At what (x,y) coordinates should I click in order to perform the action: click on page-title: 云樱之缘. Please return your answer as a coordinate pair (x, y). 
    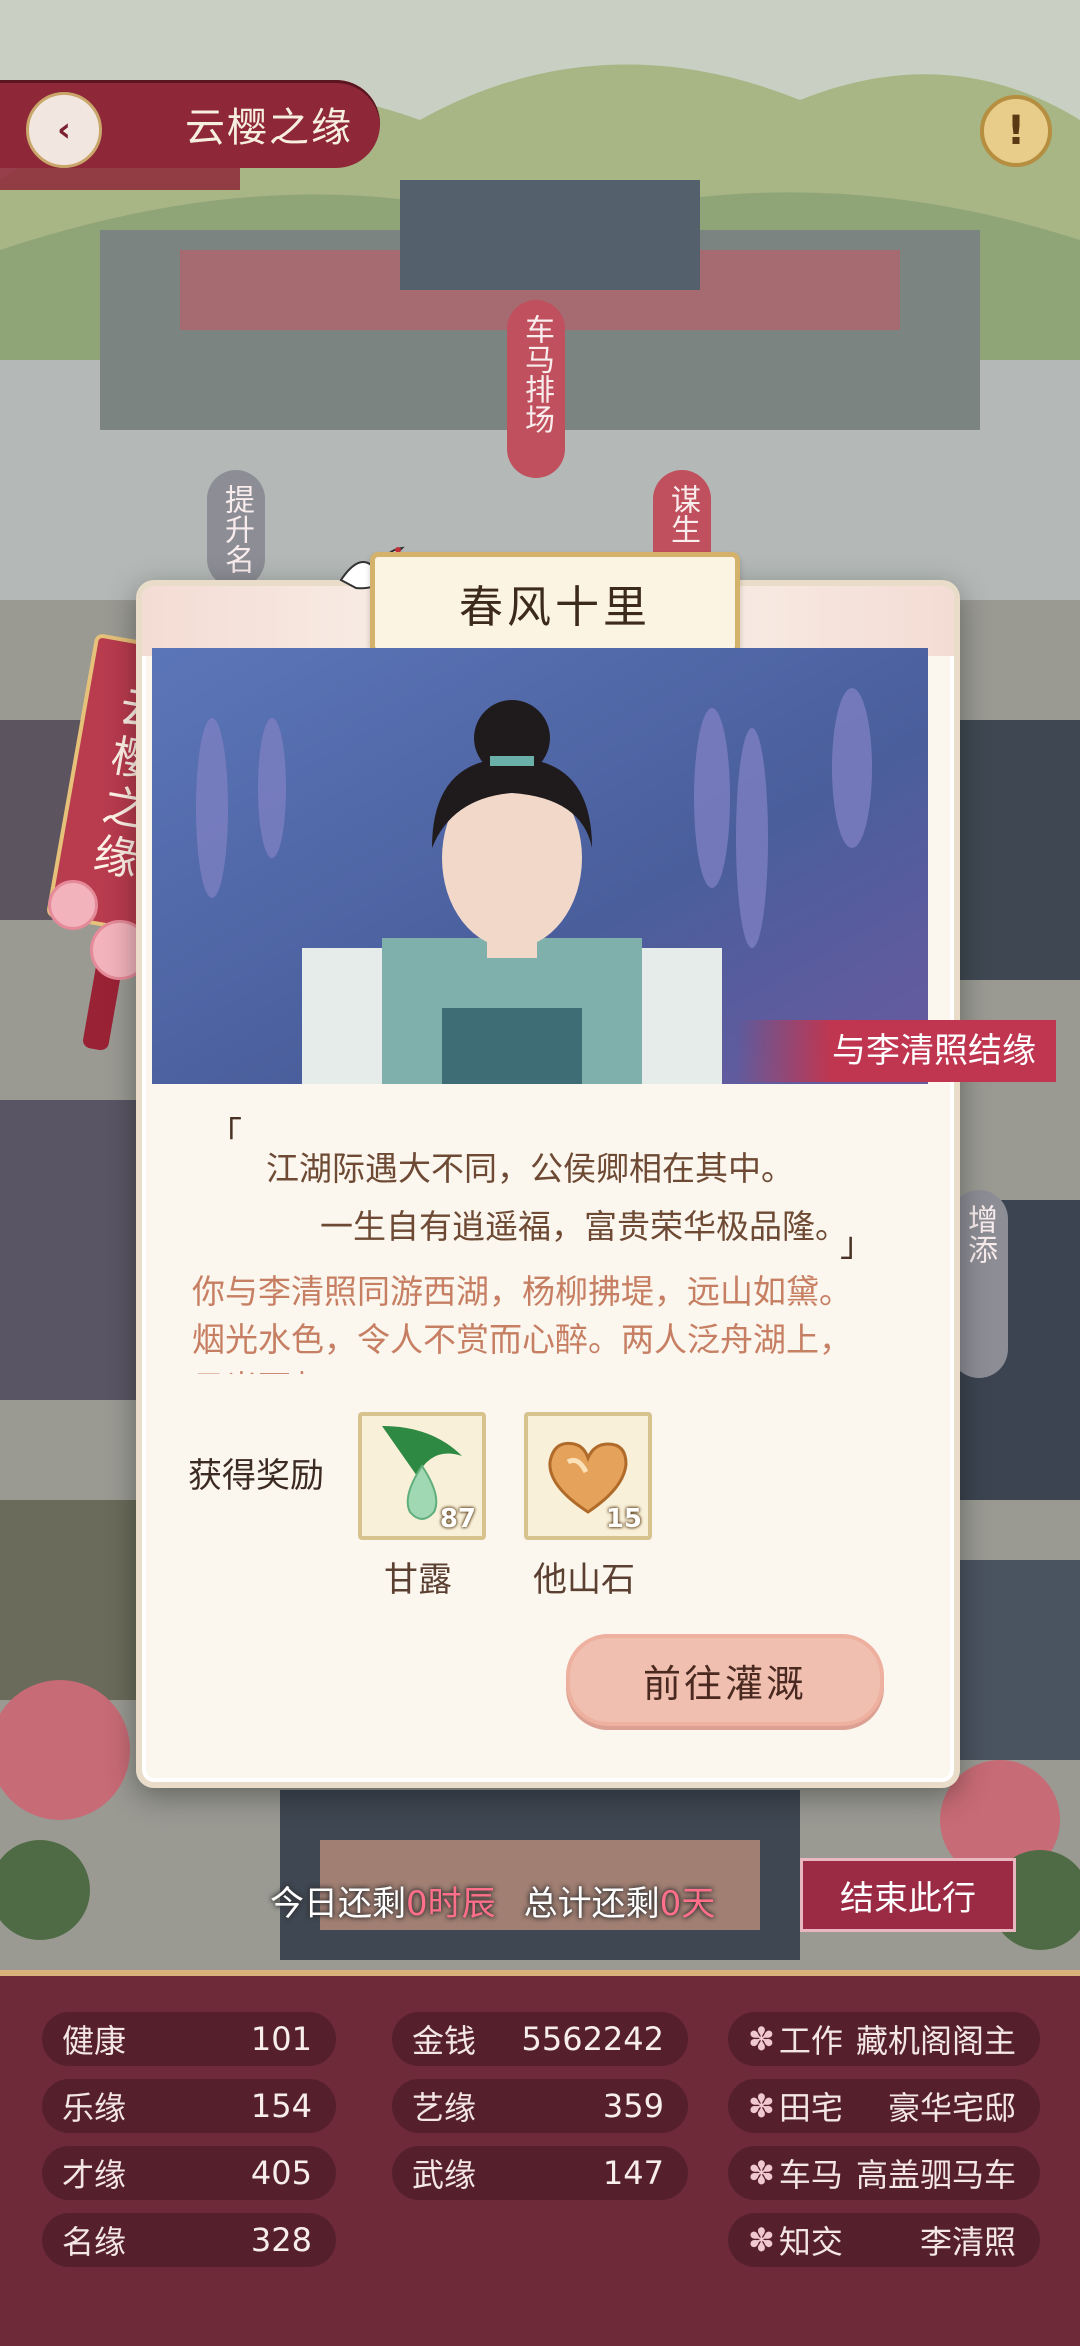
    Looking at the image, I should click on (269, 128).